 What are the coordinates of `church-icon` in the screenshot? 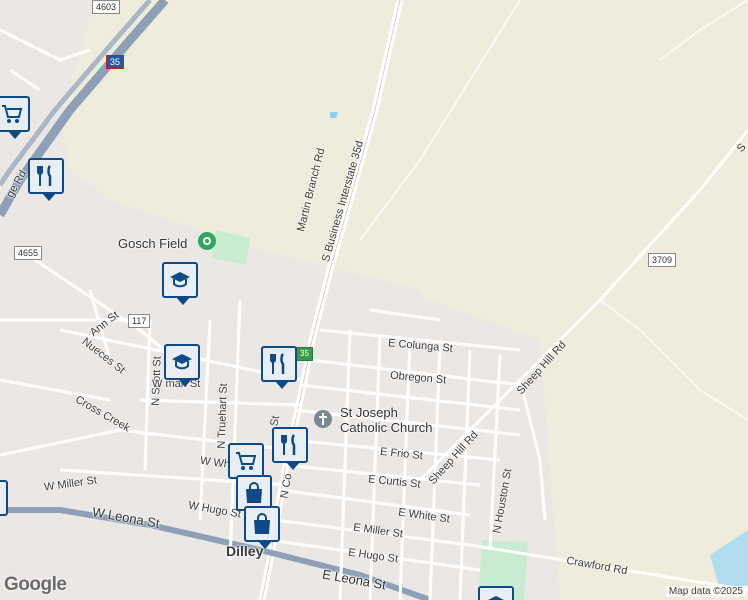 It's located at (323, 419).